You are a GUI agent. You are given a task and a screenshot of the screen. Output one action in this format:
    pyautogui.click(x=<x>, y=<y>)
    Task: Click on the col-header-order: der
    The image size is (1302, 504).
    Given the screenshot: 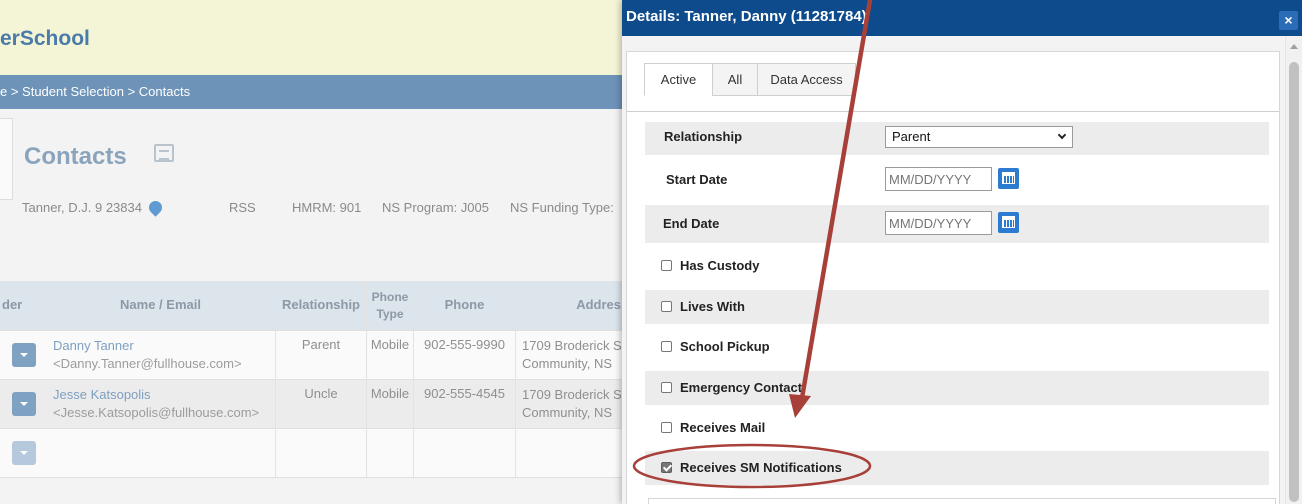 What is the action you would take?
    pyautogui.click(x=23, y=305)
    